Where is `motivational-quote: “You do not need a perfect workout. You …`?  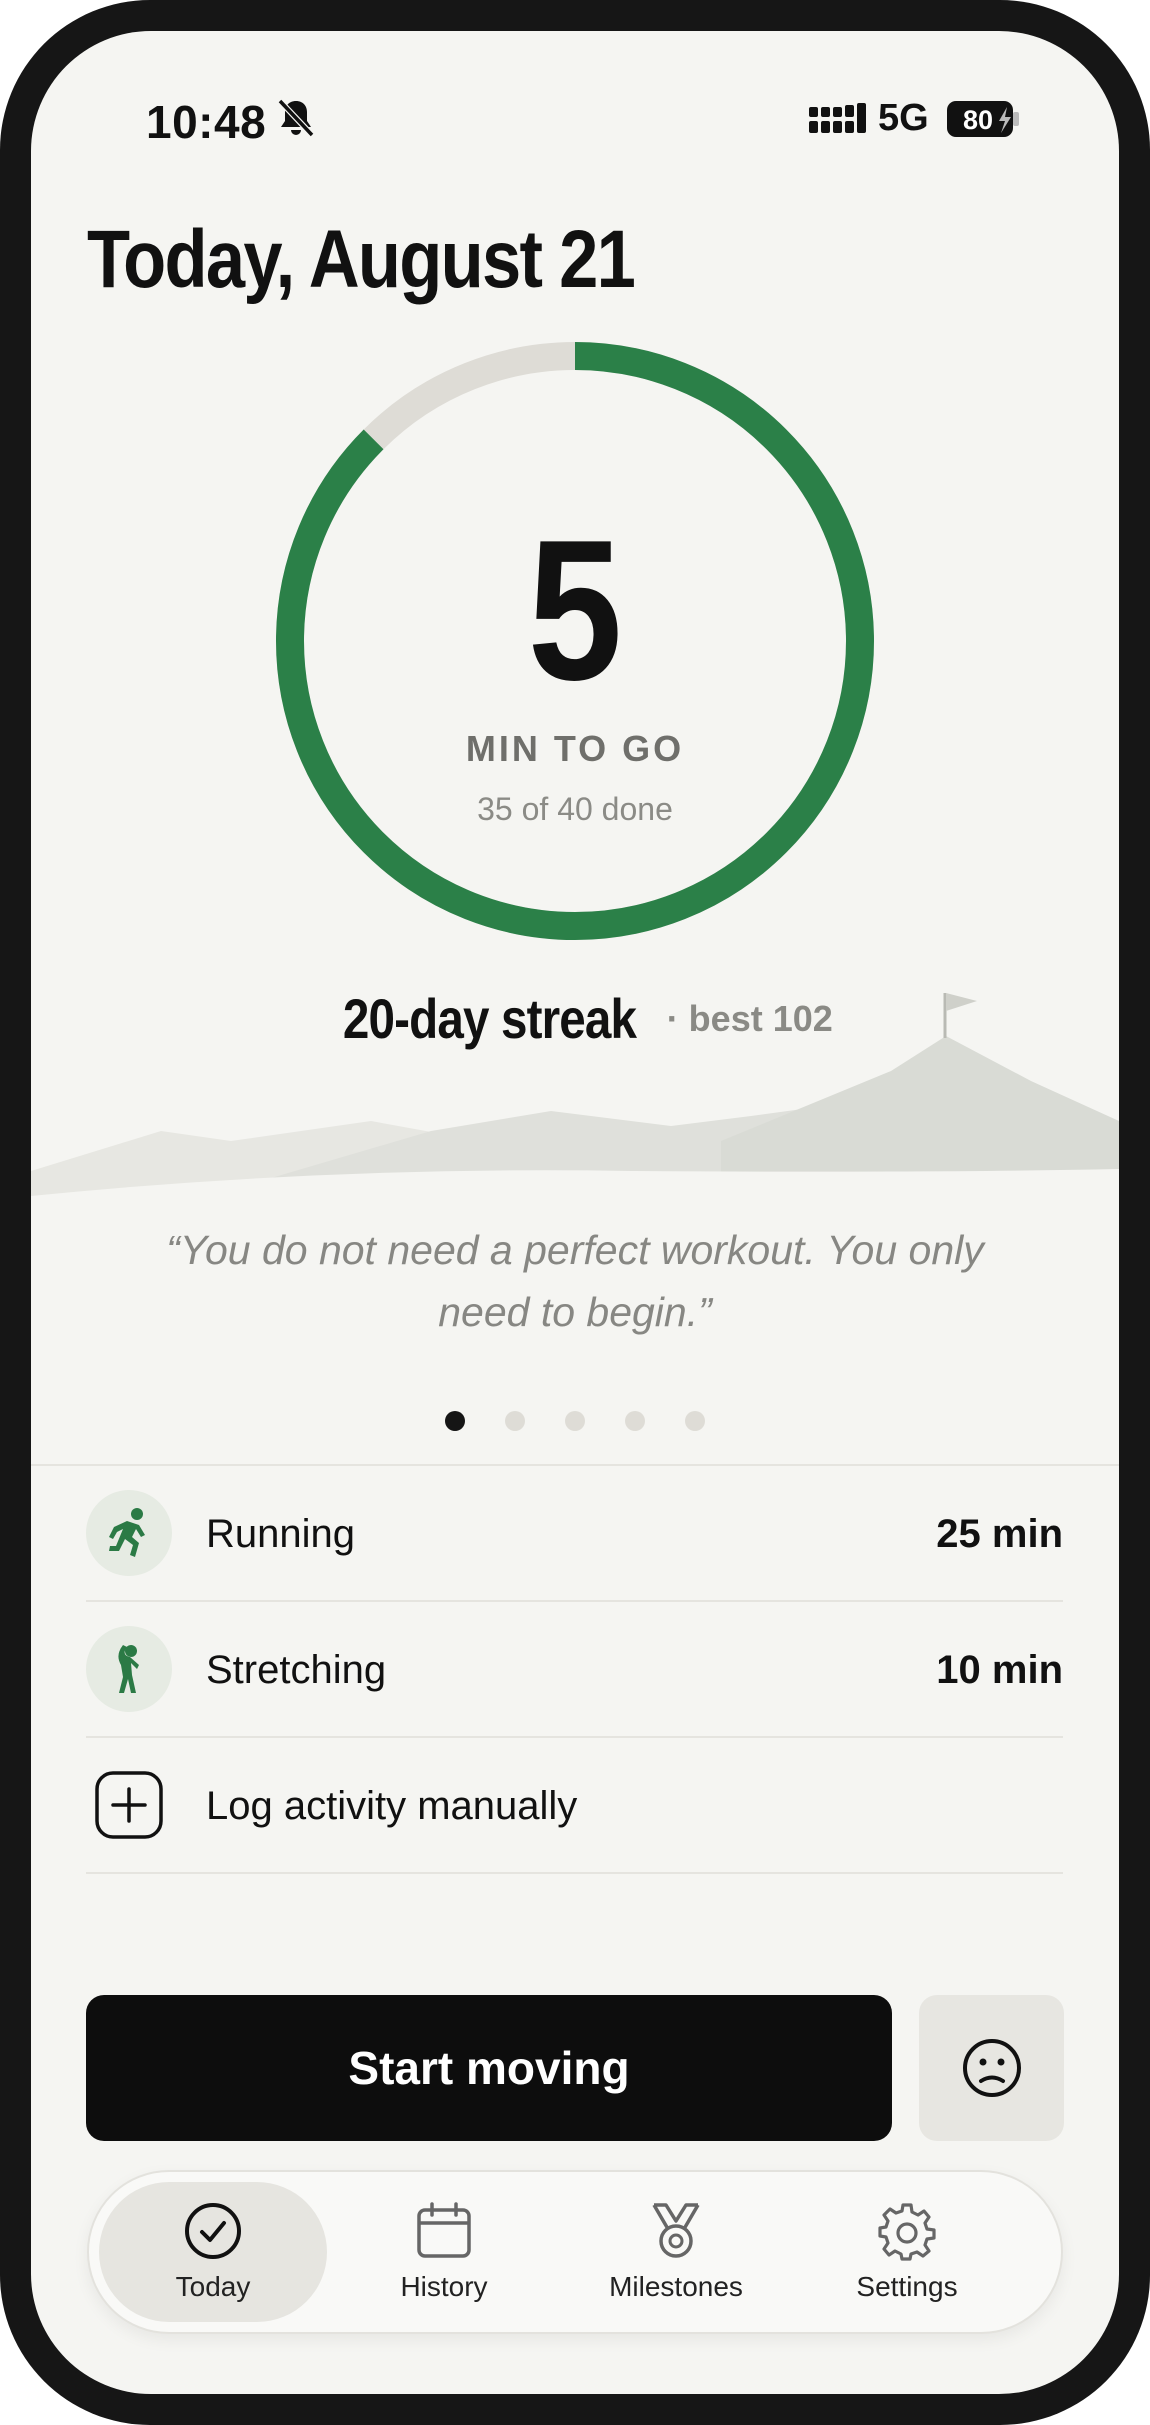
motivational-quote: “You do not need a perfect workout. You … is located at coordinates (575, 1281).